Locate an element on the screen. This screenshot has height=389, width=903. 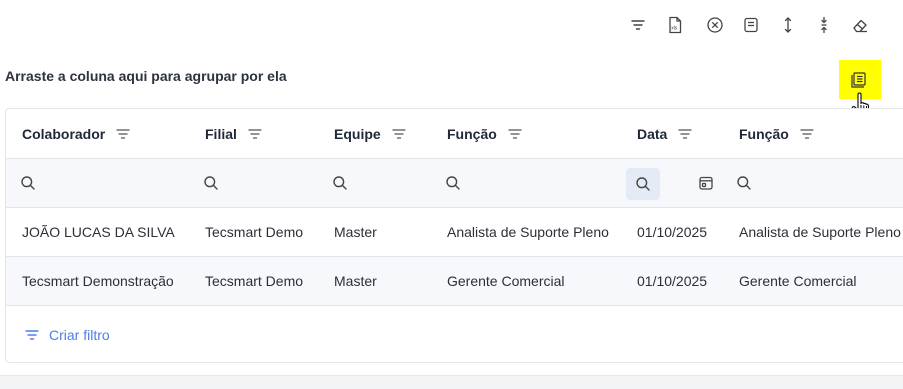
filter-search-equipe is located at coordinates (340, 183).